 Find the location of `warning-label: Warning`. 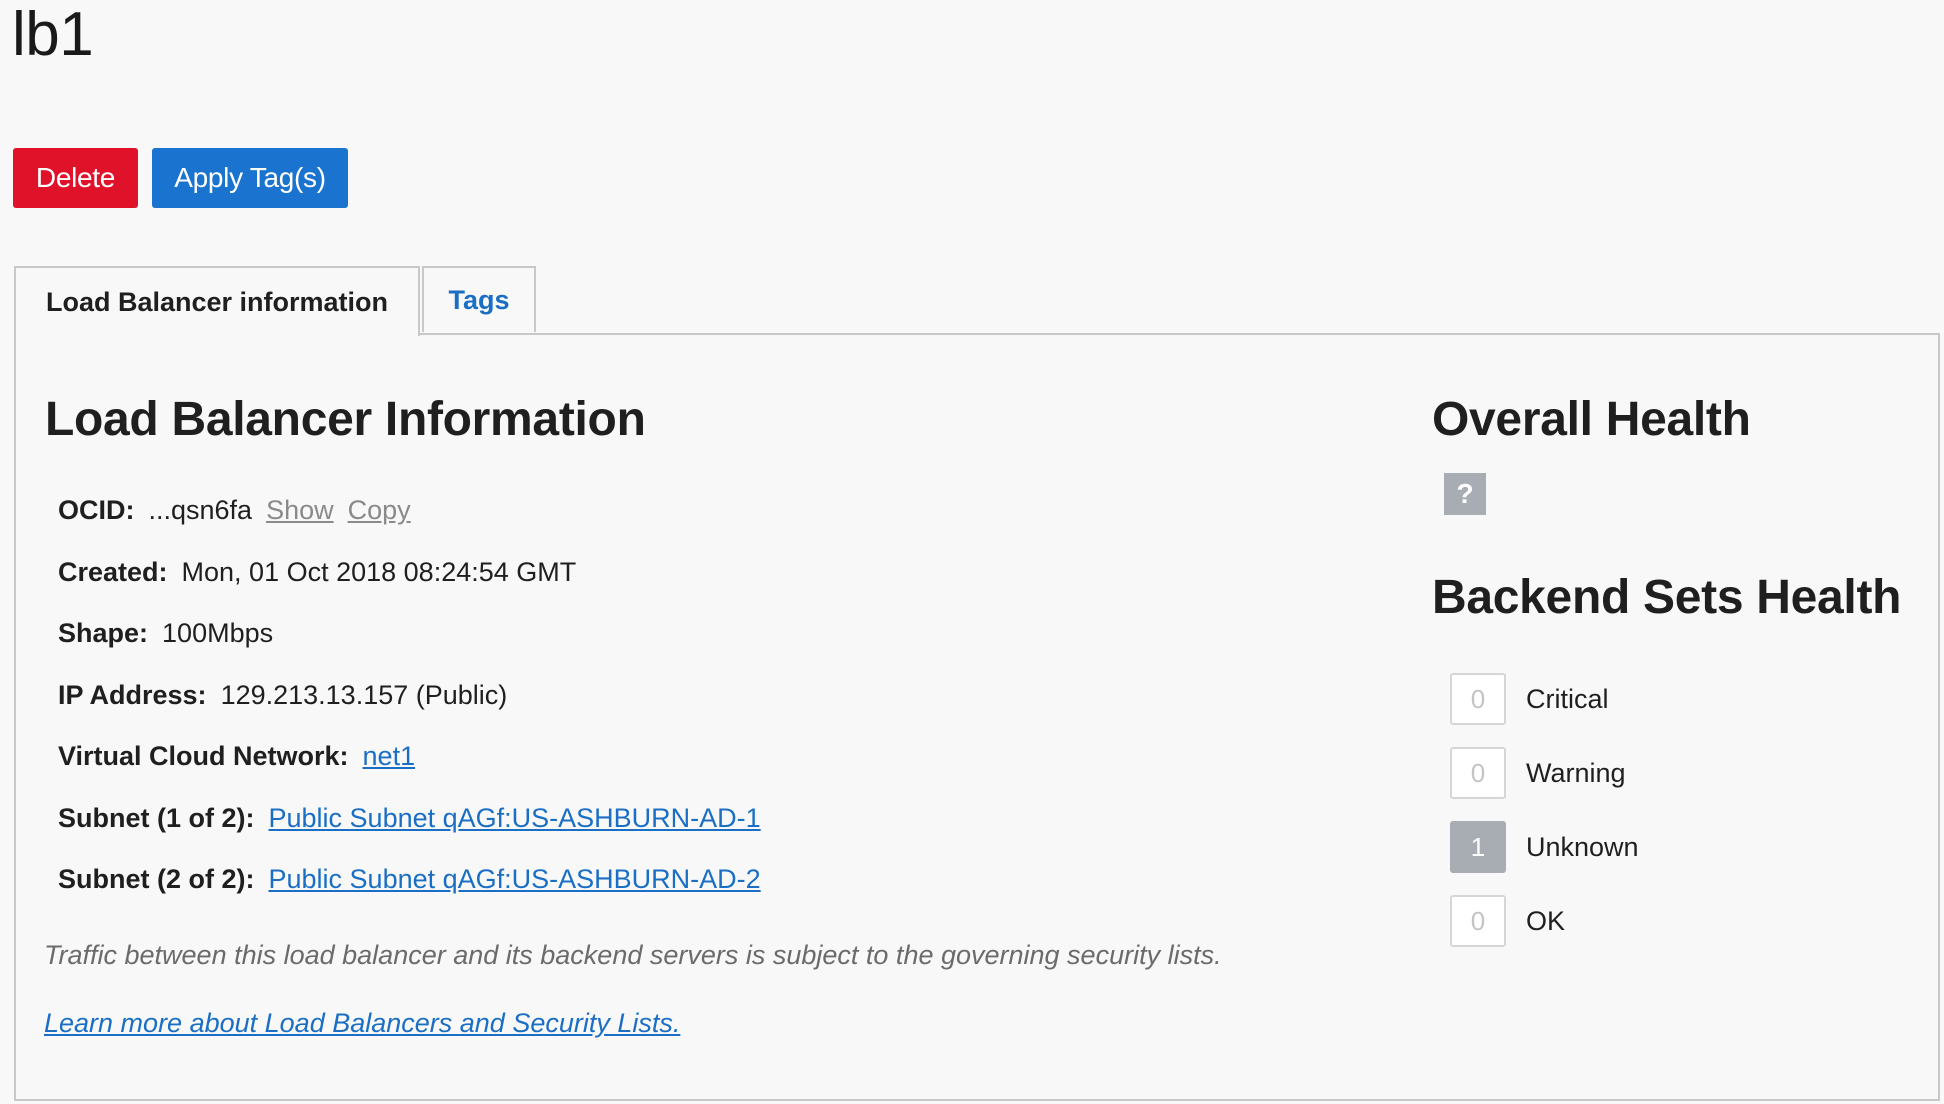

warning-label: Warning is located at coordinates (1576, 772).